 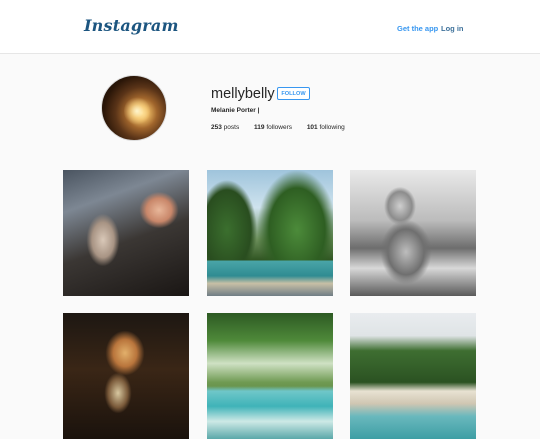 What do you see at coordinates (216, 127) in the screenshot?
I see `posts-count: 253` at bounding box center [216, 127].